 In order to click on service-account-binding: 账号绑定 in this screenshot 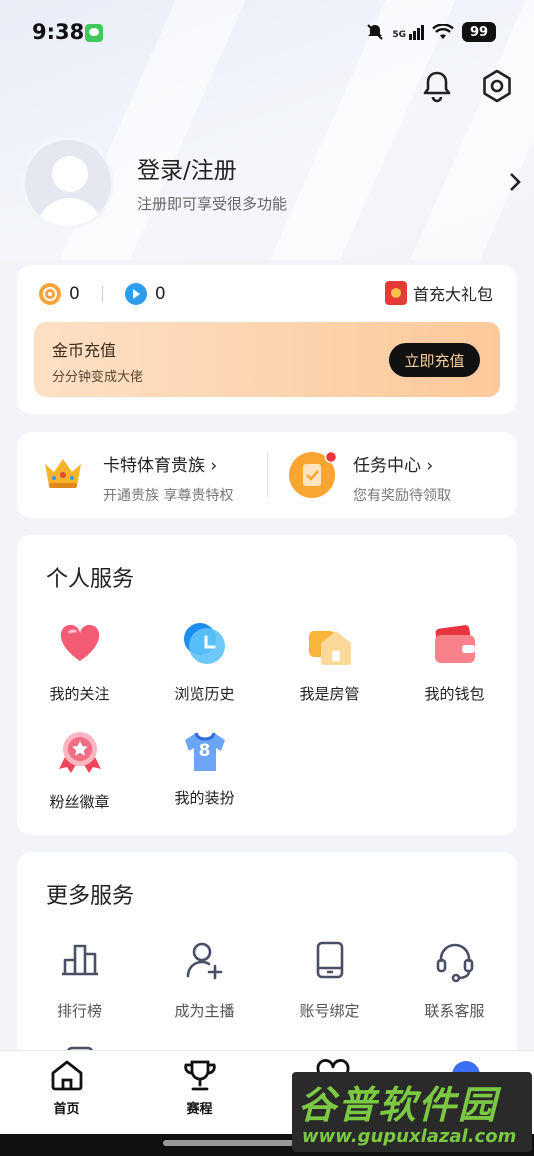, I will do `click(329, 979)`.